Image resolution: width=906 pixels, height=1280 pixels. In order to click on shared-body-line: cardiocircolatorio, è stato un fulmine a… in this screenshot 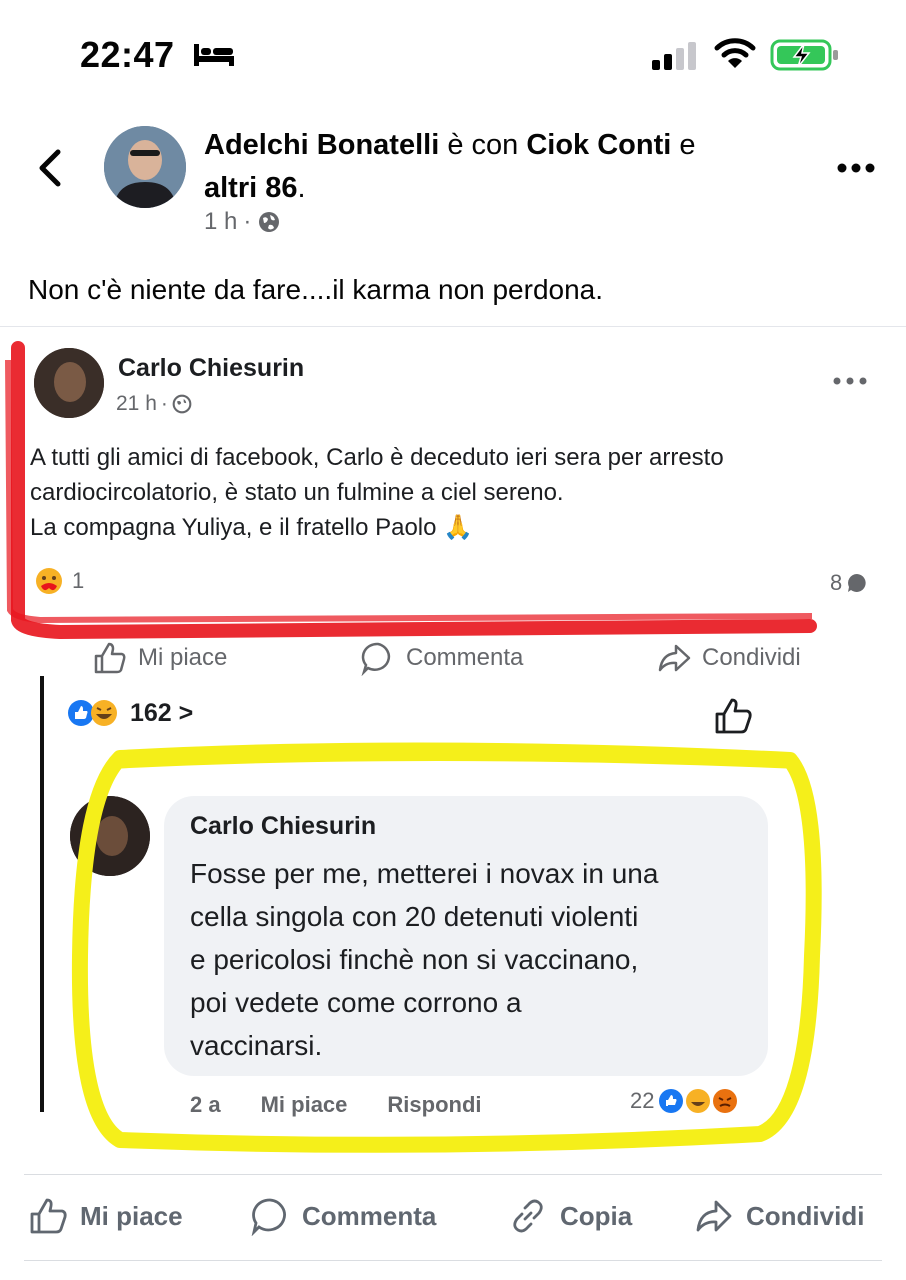, I will do `click(297, 492)`.